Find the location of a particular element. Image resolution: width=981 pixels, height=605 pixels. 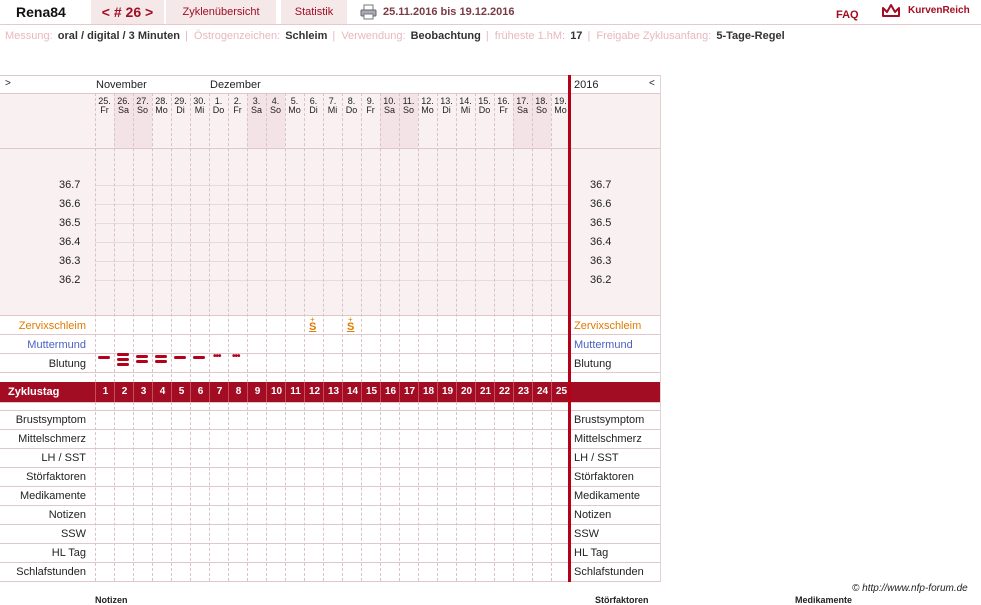

nav-prev-button: > is located at coordinates (8, 83).